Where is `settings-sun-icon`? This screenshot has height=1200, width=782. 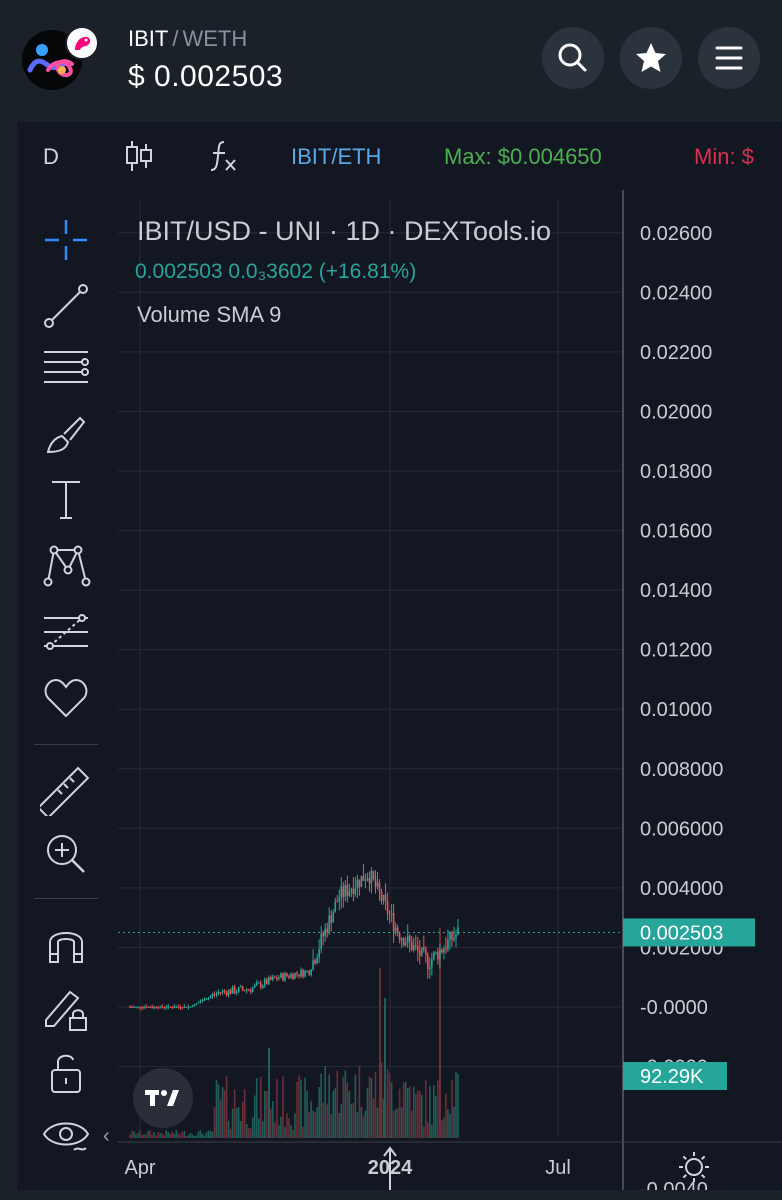
settings-sun-icon is located at coordinates (694, 1167).